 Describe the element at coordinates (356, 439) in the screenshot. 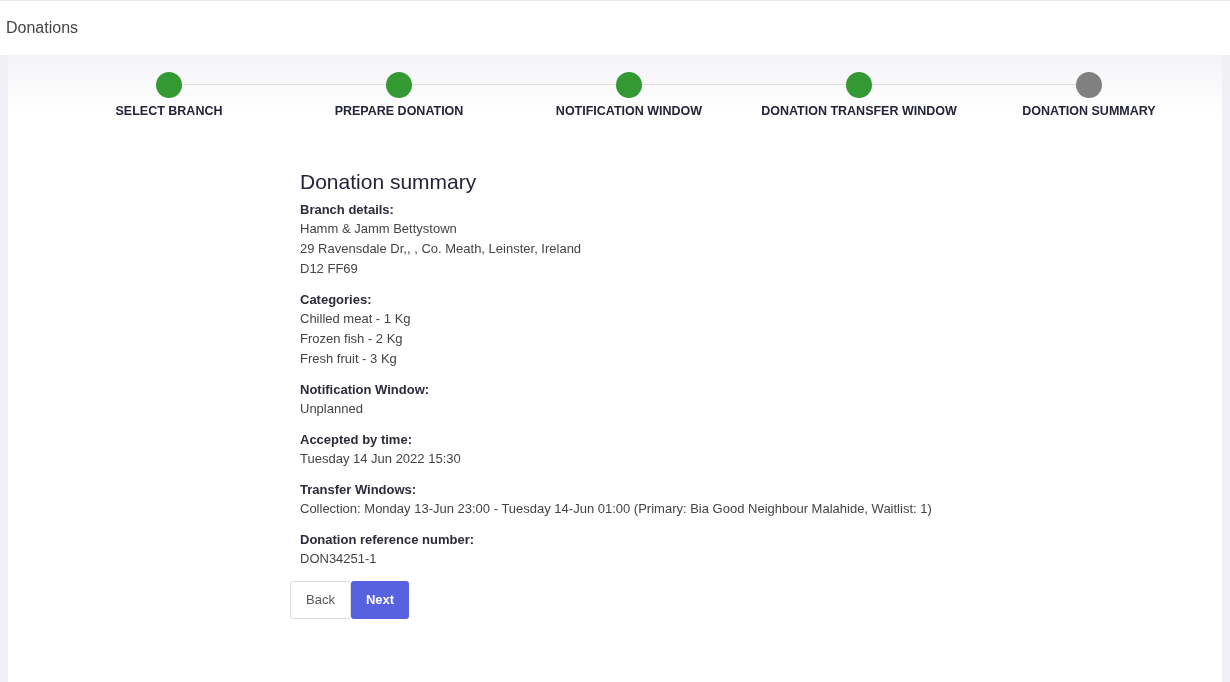

I see `section-heading: Accepted by time:` at that location.